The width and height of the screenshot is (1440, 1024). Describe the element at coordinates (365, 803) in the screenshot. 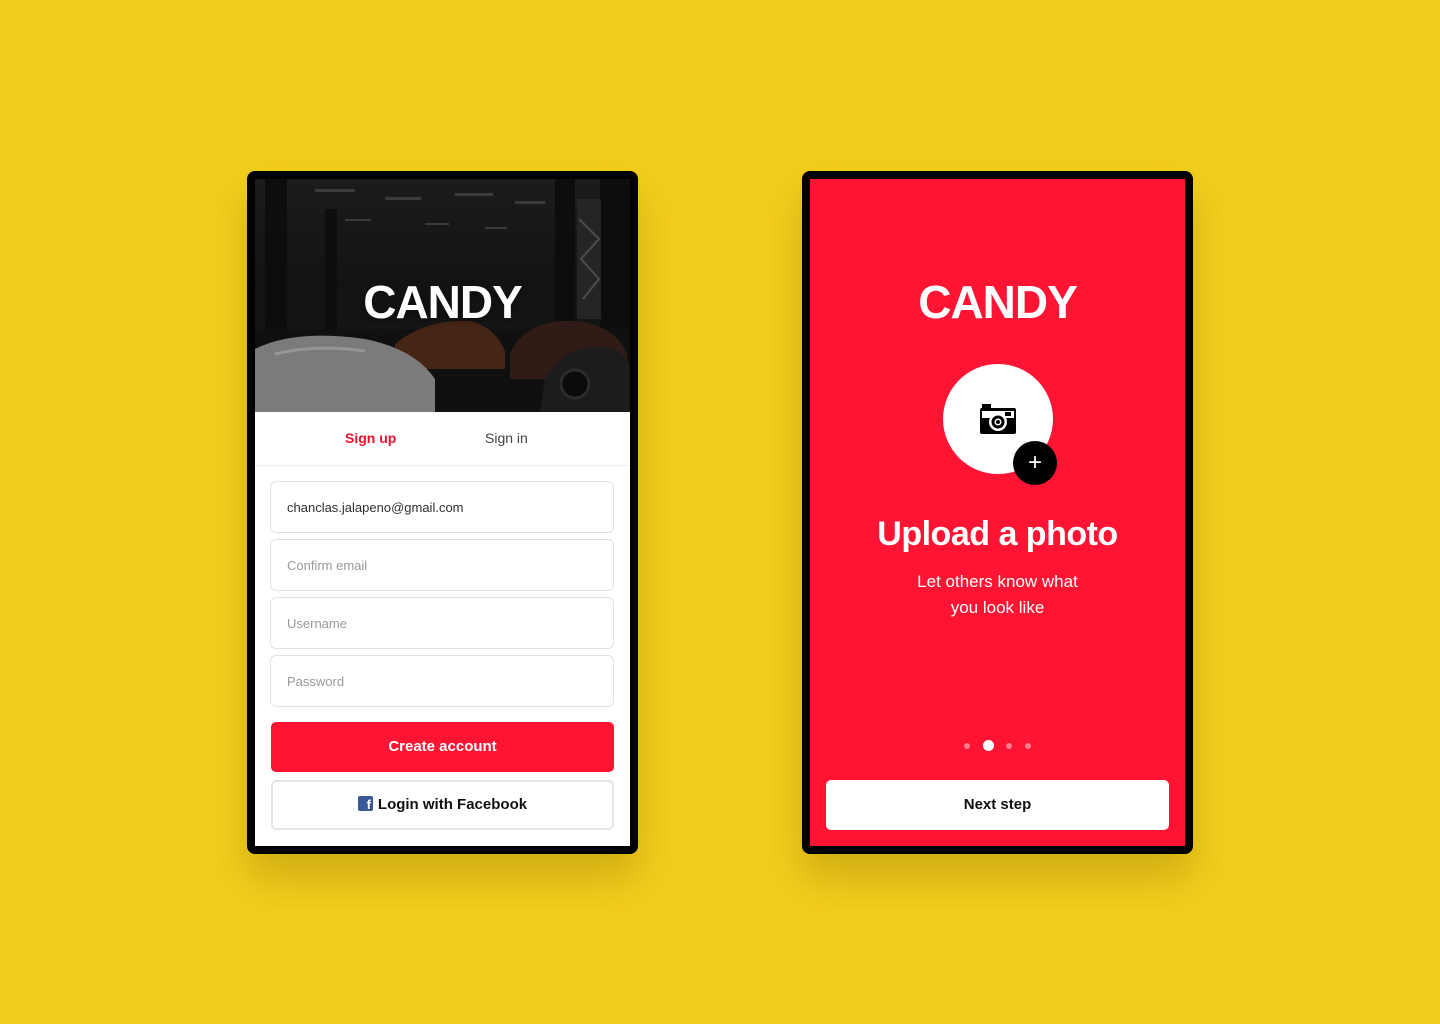

I see `facebook-icon: f` at that location.